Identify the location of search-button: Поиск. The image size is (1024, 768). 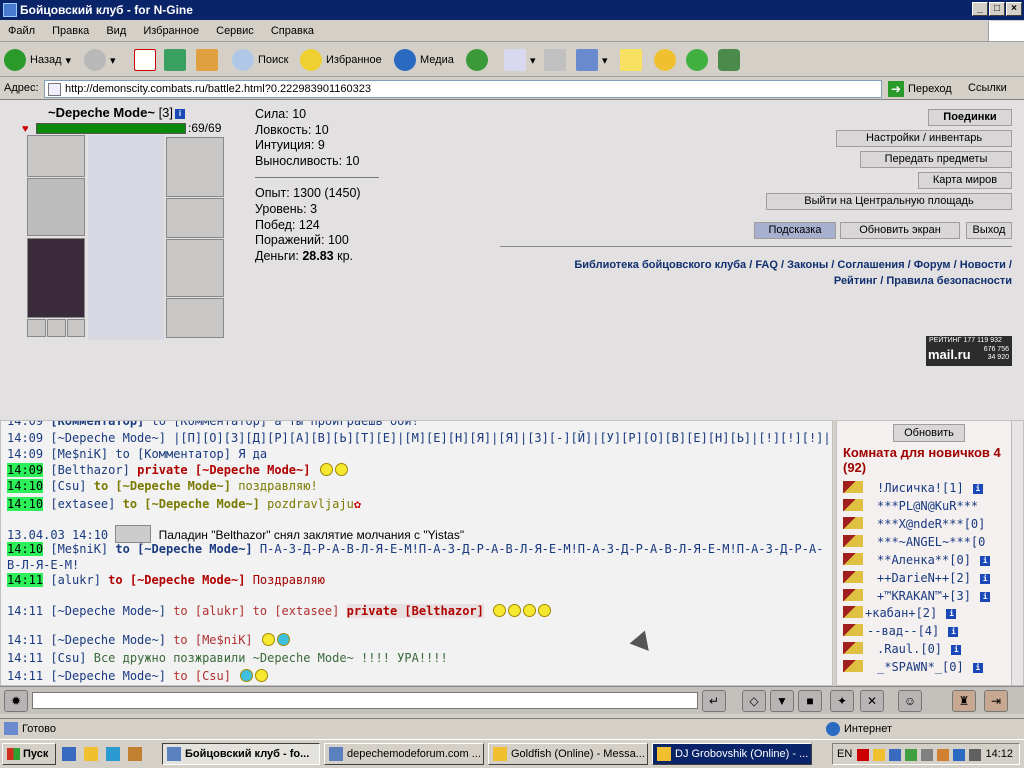
(260, 60).